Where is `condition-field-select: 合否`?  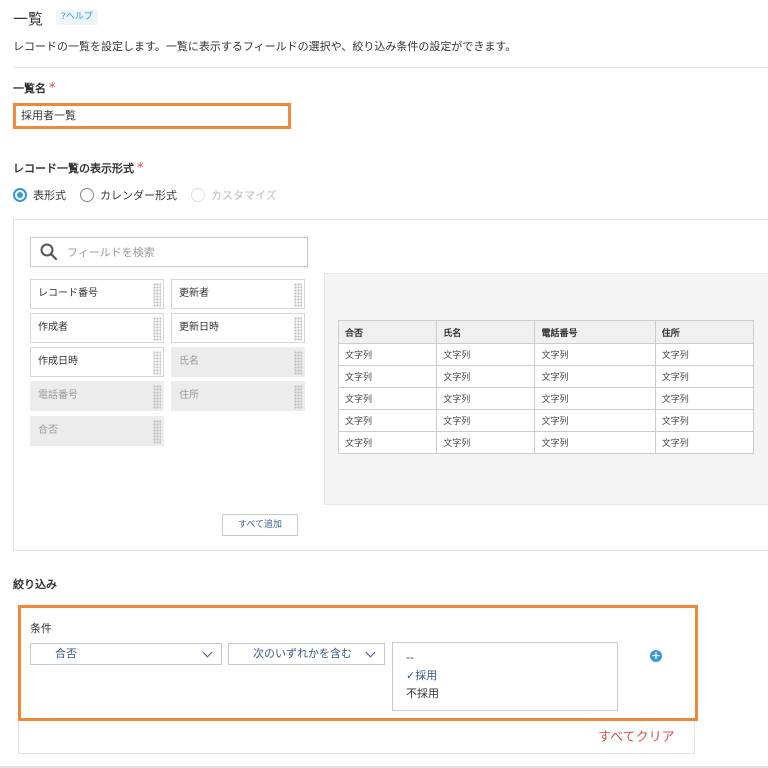 condition-field-select: 合否 is located at coordinates (126, 654).